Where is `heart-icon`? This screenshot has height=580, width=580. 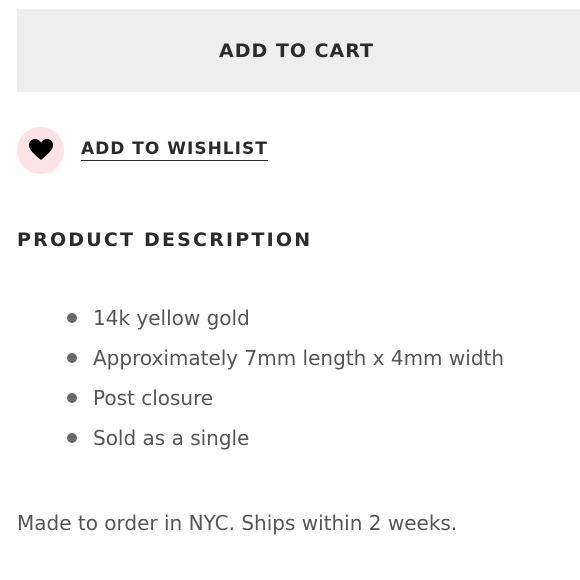 heart-icon is located at coordinates (40, 149).